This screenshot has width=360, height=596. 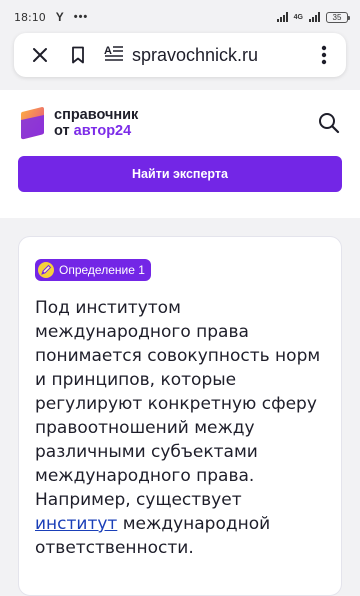 I want to click on badge-label: Определение 1, so click(x=102, y=270).